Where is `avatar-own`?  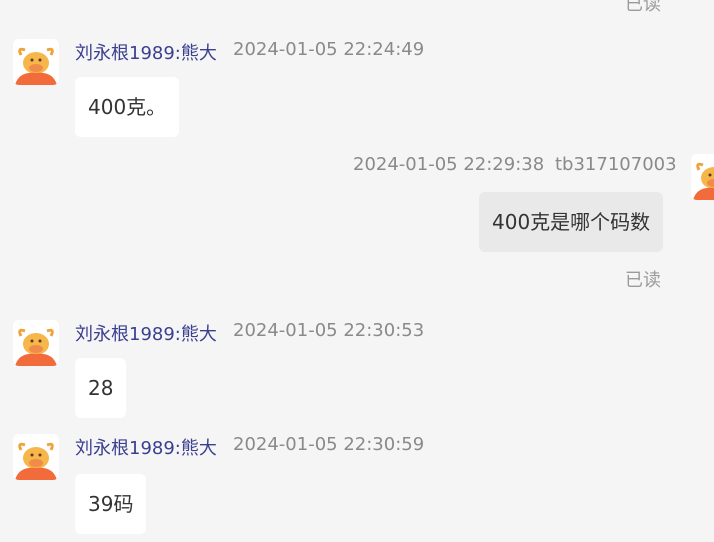
avatar-own is located at coordinates (702, 177).